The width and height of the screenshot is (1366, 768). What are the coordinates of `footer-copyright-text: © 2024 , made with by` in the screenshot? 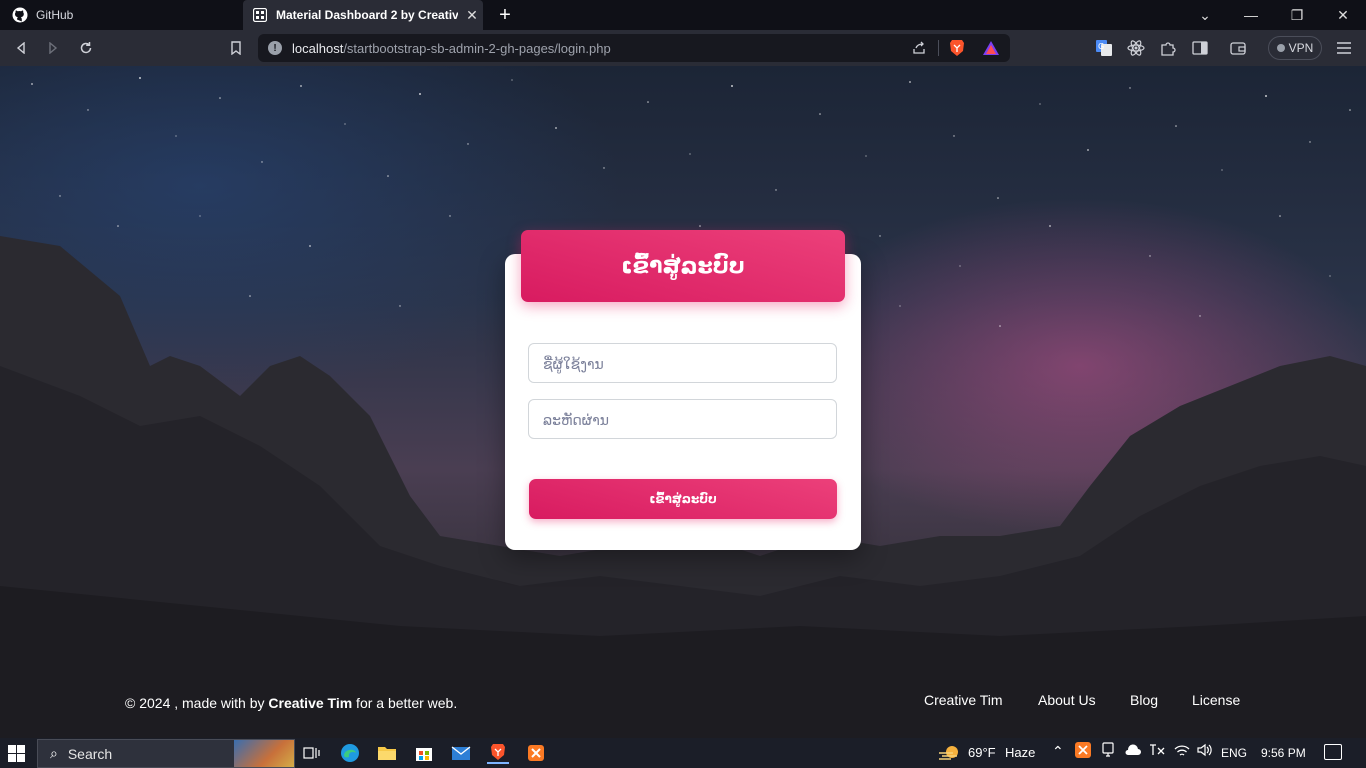 It's located at (197, 703).